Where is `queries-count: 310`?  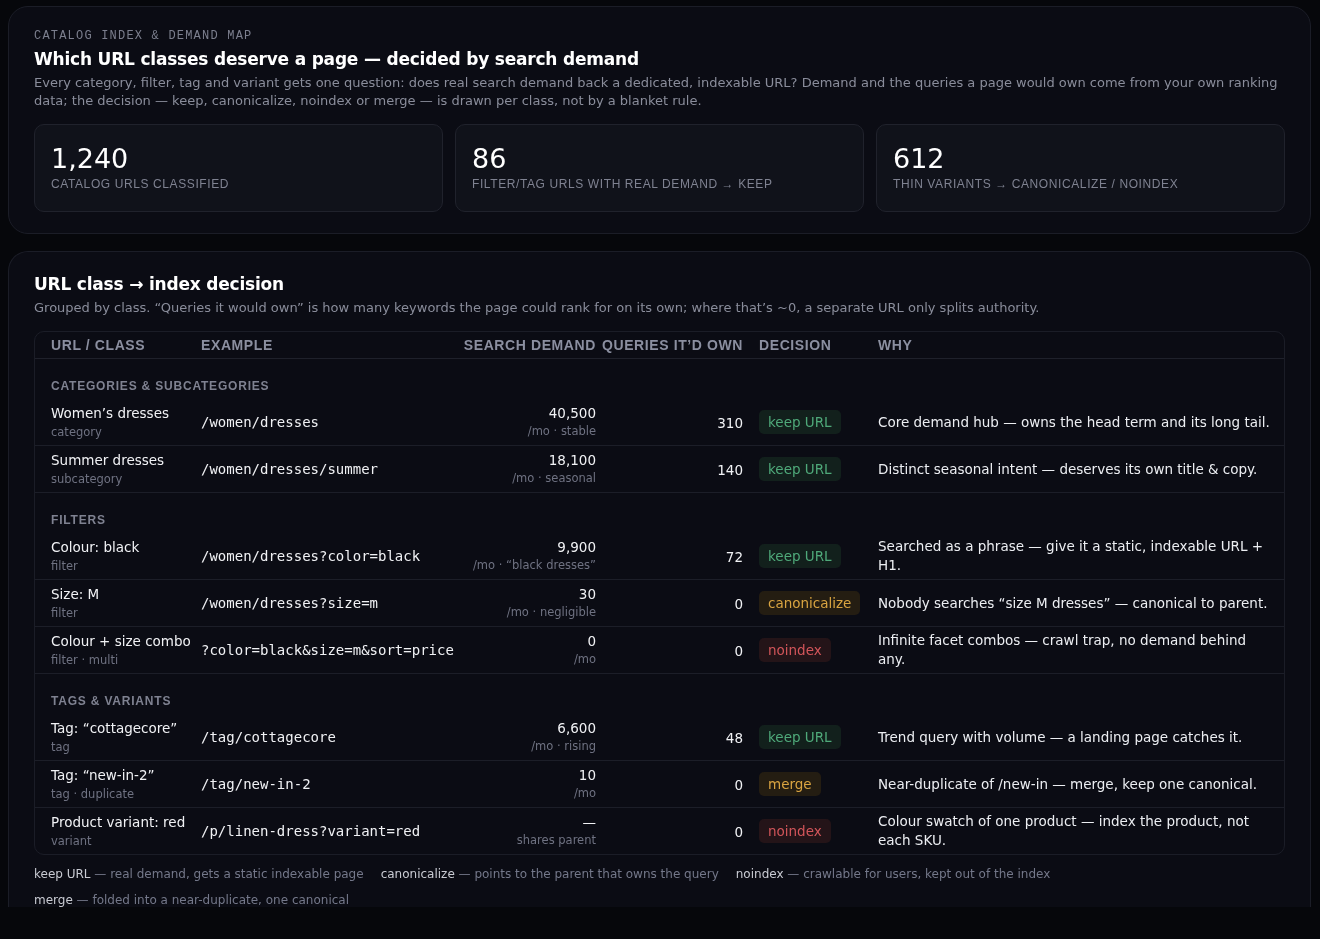
queries-count: 310 is located at coordinates (730, 422).